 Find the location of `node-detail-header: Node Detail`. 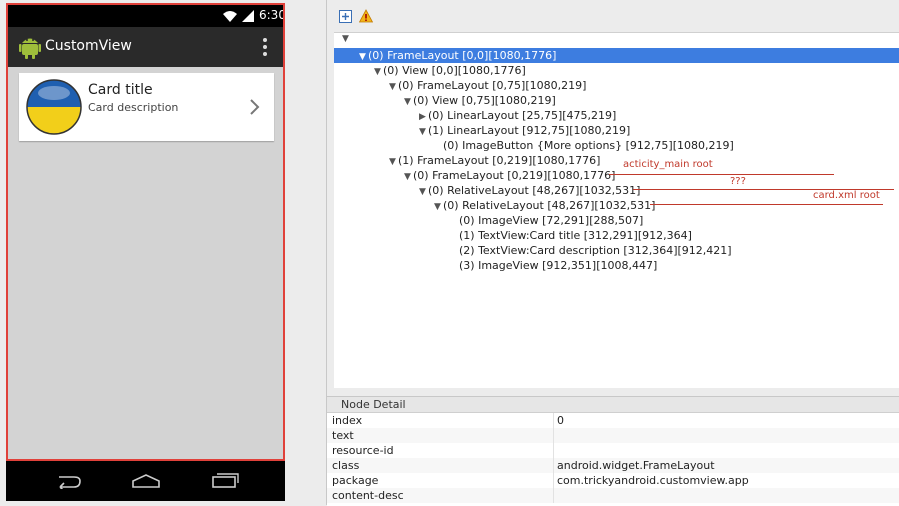

node-detail-header: Node Detail is located at coordinates (613, 405).